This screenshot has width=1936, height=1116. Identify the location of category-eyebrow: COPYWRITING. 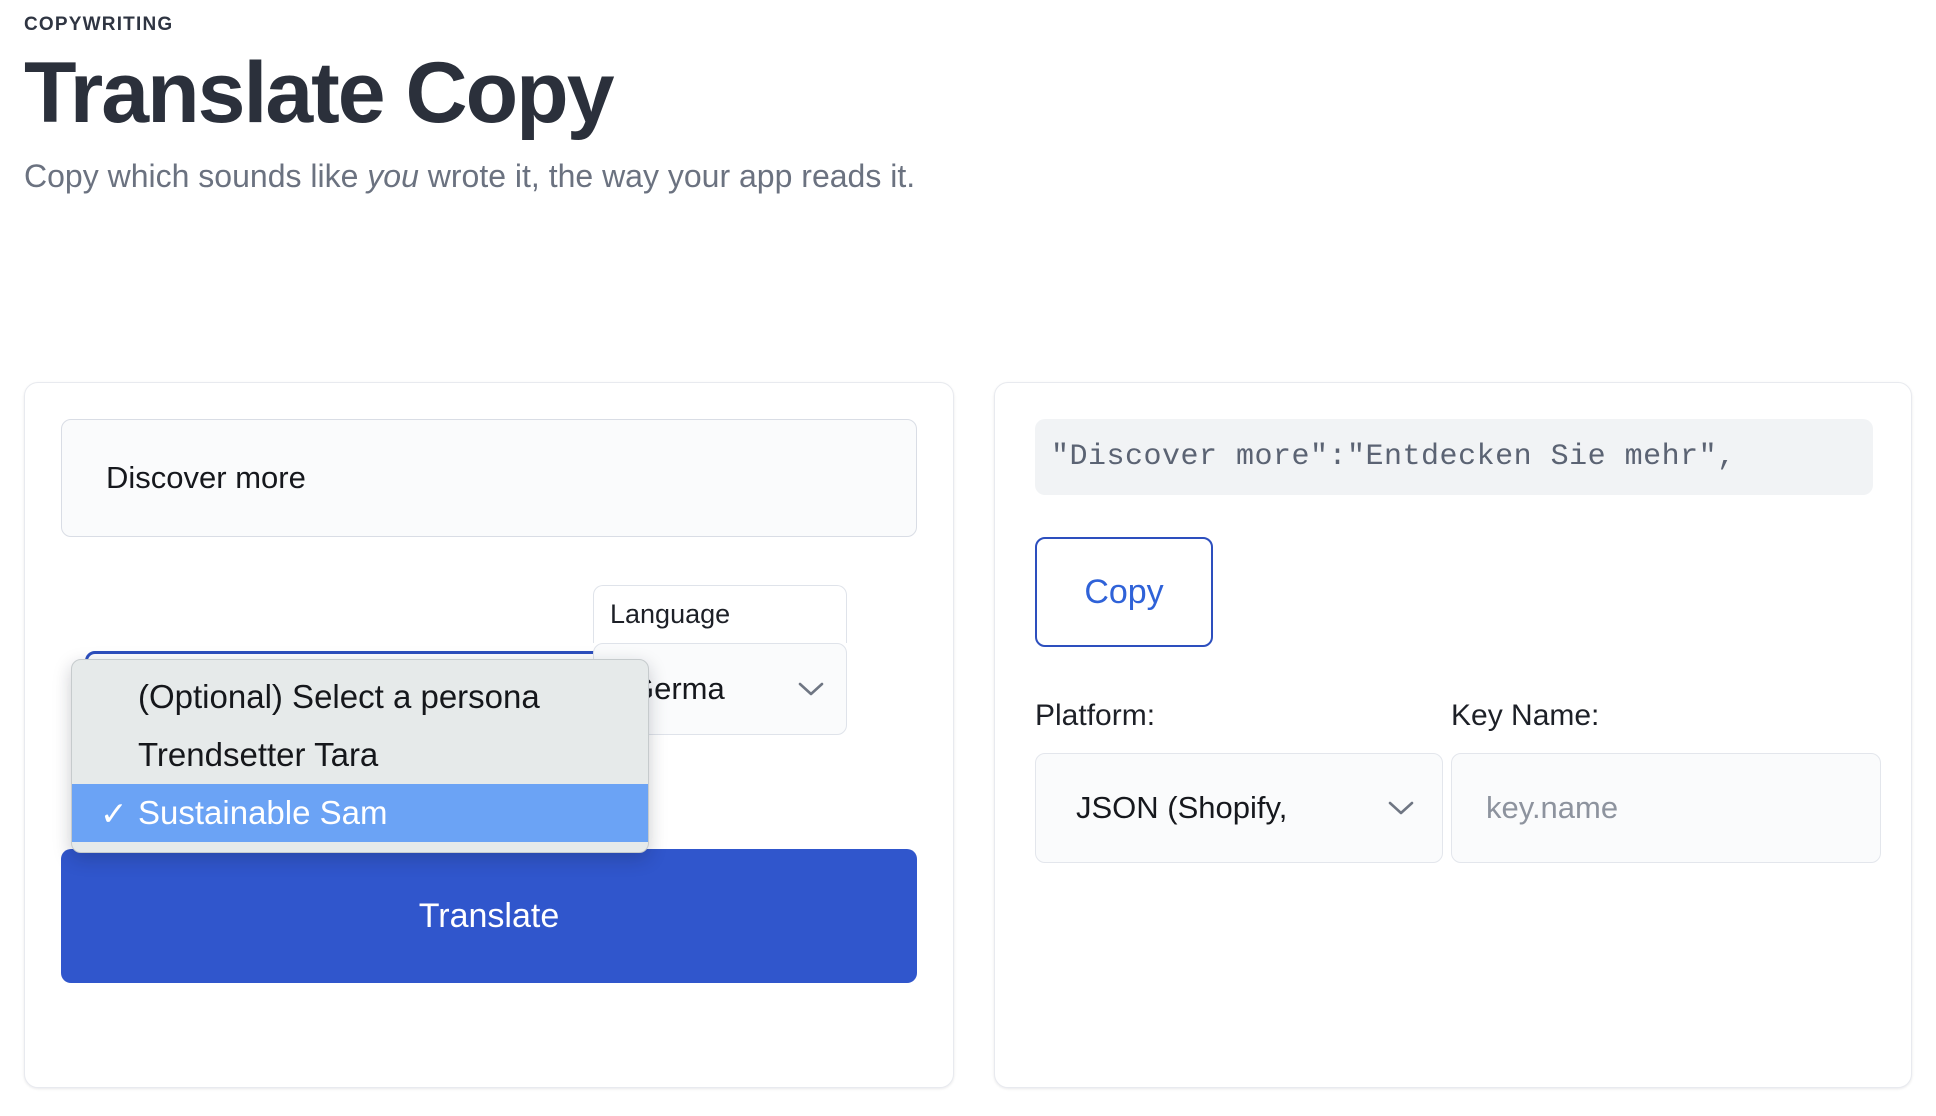
(99, 24).